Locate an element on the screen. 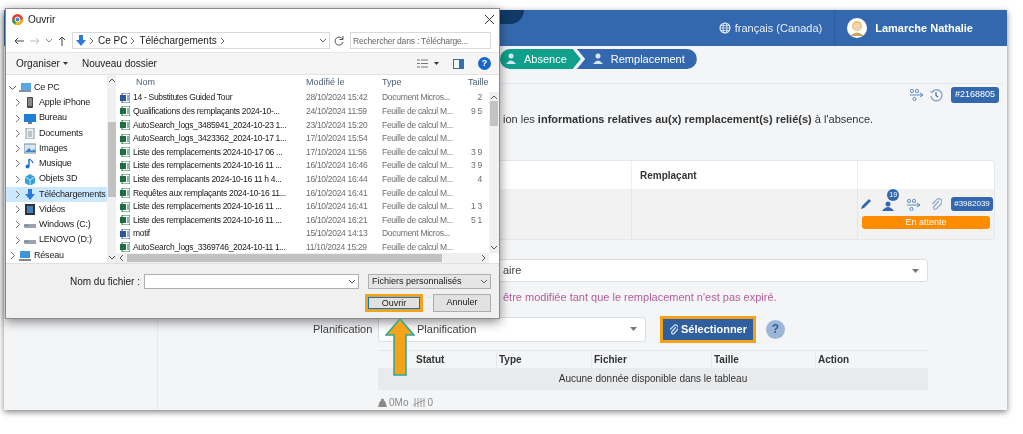  film-icon is located at coordinates (30, 210).